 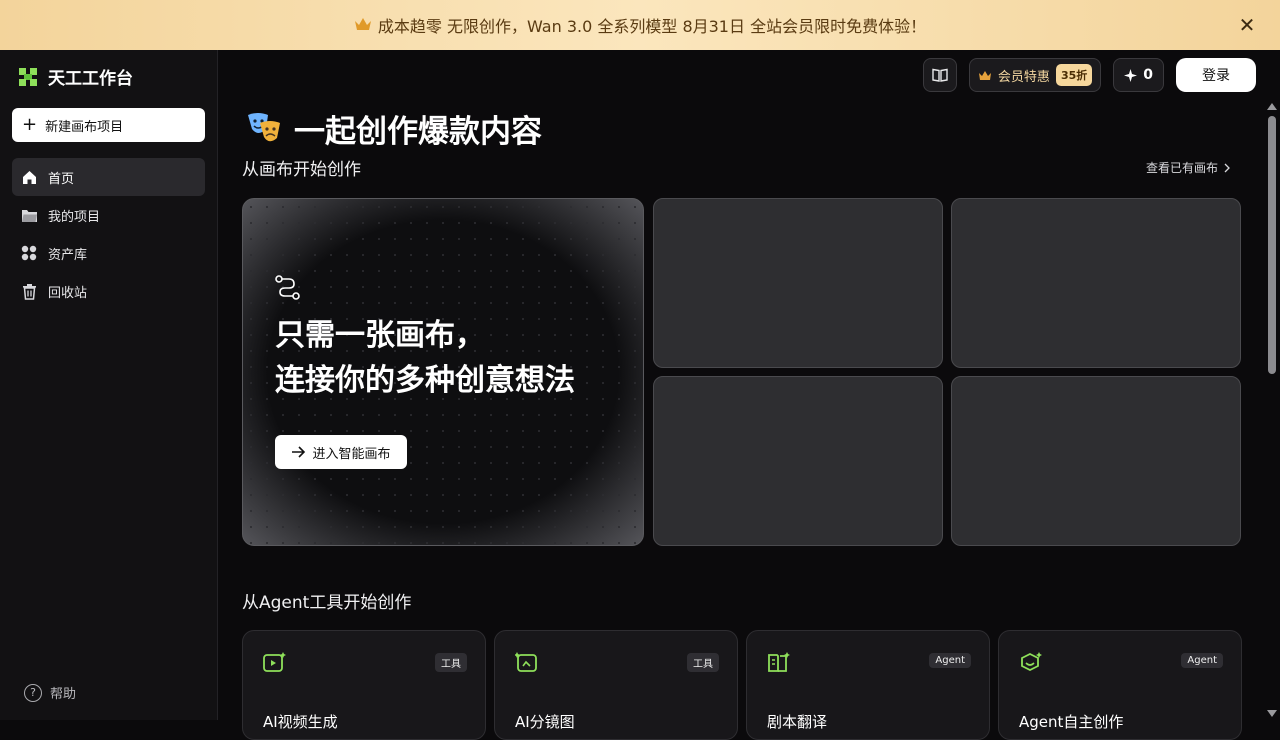 What do you see at coordinates (351, 454) in the screenshot?
I see `enter-label: 进入智能画布` at bounding box center [351, 454].